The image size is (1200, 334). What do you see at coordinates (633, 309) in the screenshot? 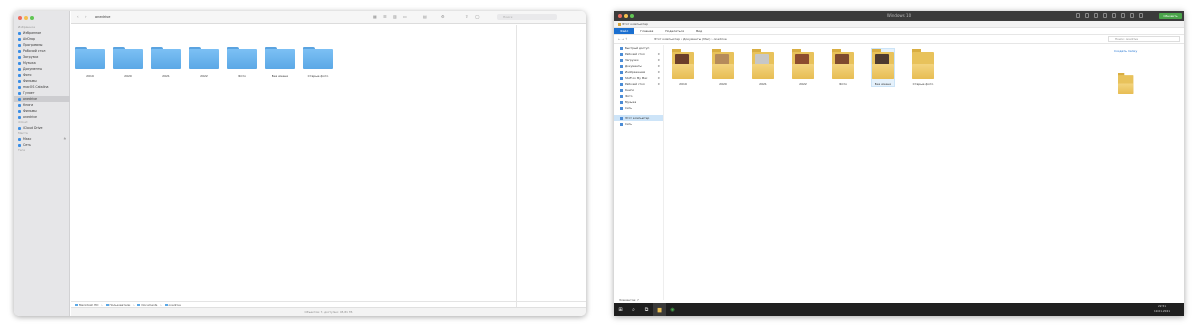
I see `search-icon: ⌕` at bounding box center [633, 309].